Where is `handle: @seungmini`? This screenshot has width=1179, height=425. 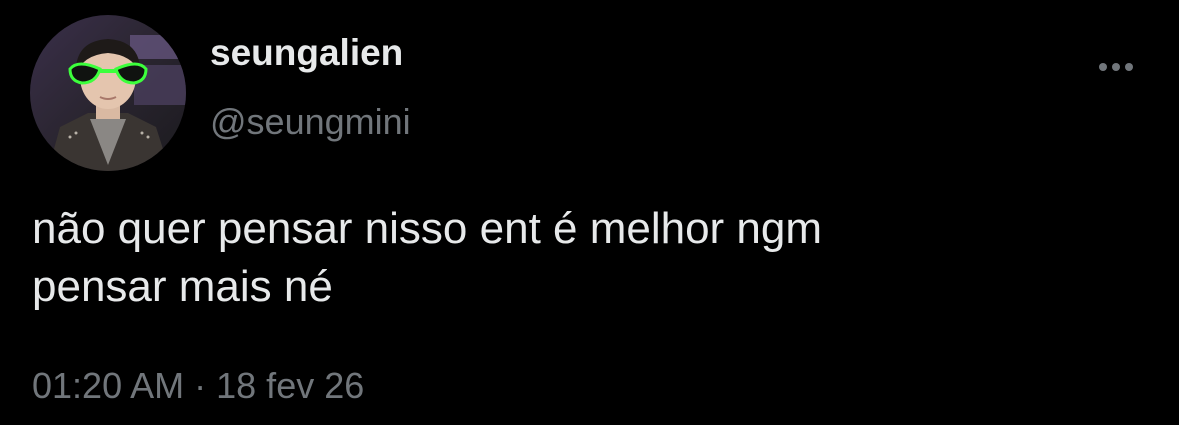 handle: @seungmini is located at coordinates (310, 122).